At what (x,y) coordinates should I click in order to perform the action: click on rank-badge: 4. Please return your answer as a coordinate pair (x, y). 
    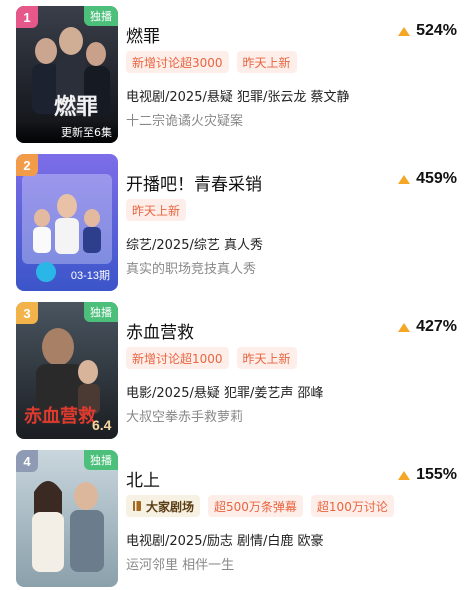
    Looking at the image, I should click on (27, 461).